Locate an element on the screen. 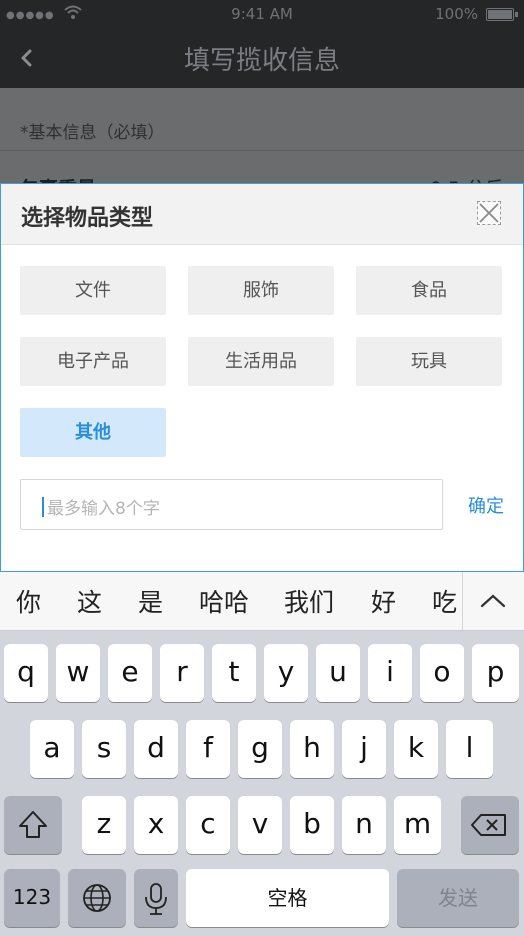  backspace-icon is located at coordinates (488, 825).